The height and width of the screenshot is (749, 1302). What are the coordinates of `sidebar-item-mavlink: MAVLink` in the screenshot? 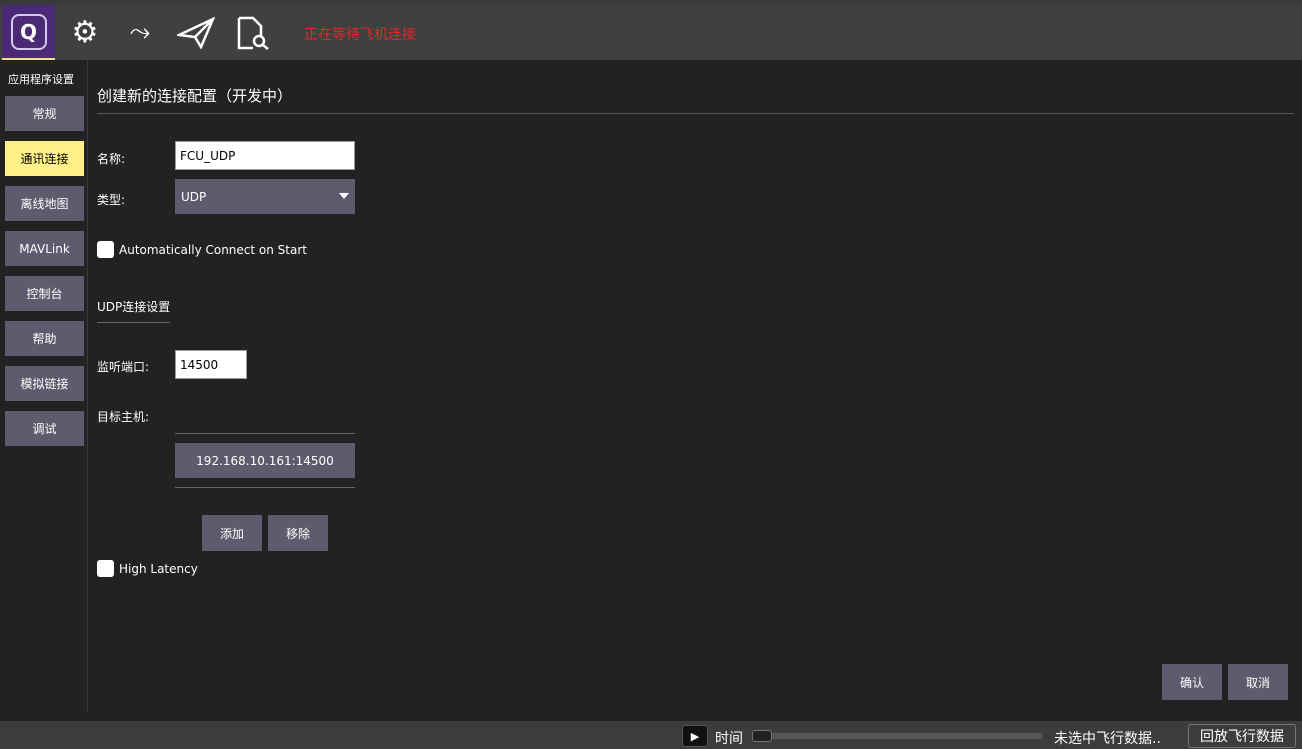 It's located at (44, 248).